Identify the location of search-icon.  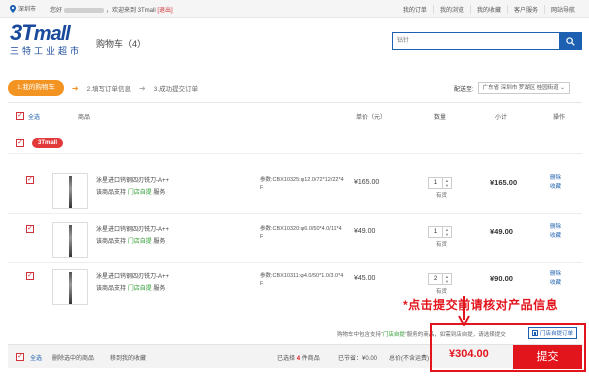
(570, 41).